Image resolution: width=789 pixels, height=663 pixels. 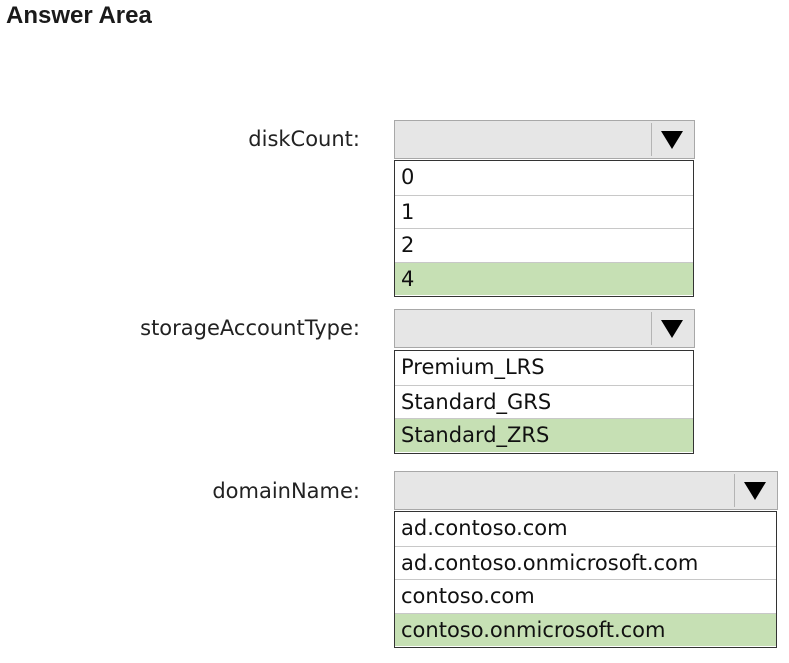 What do you see at coordinates (585, 596) in the screenshot?
I see `domain-name-option: contoso.com` at bounding box center [585, 596].